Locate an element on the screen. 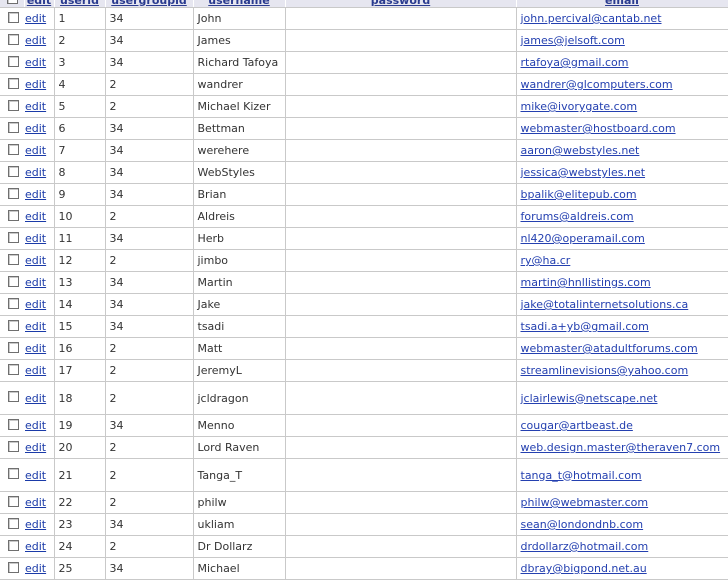 This screenshot has height=584, width=728. userid-header: userid is located at coordinates (80, 4).